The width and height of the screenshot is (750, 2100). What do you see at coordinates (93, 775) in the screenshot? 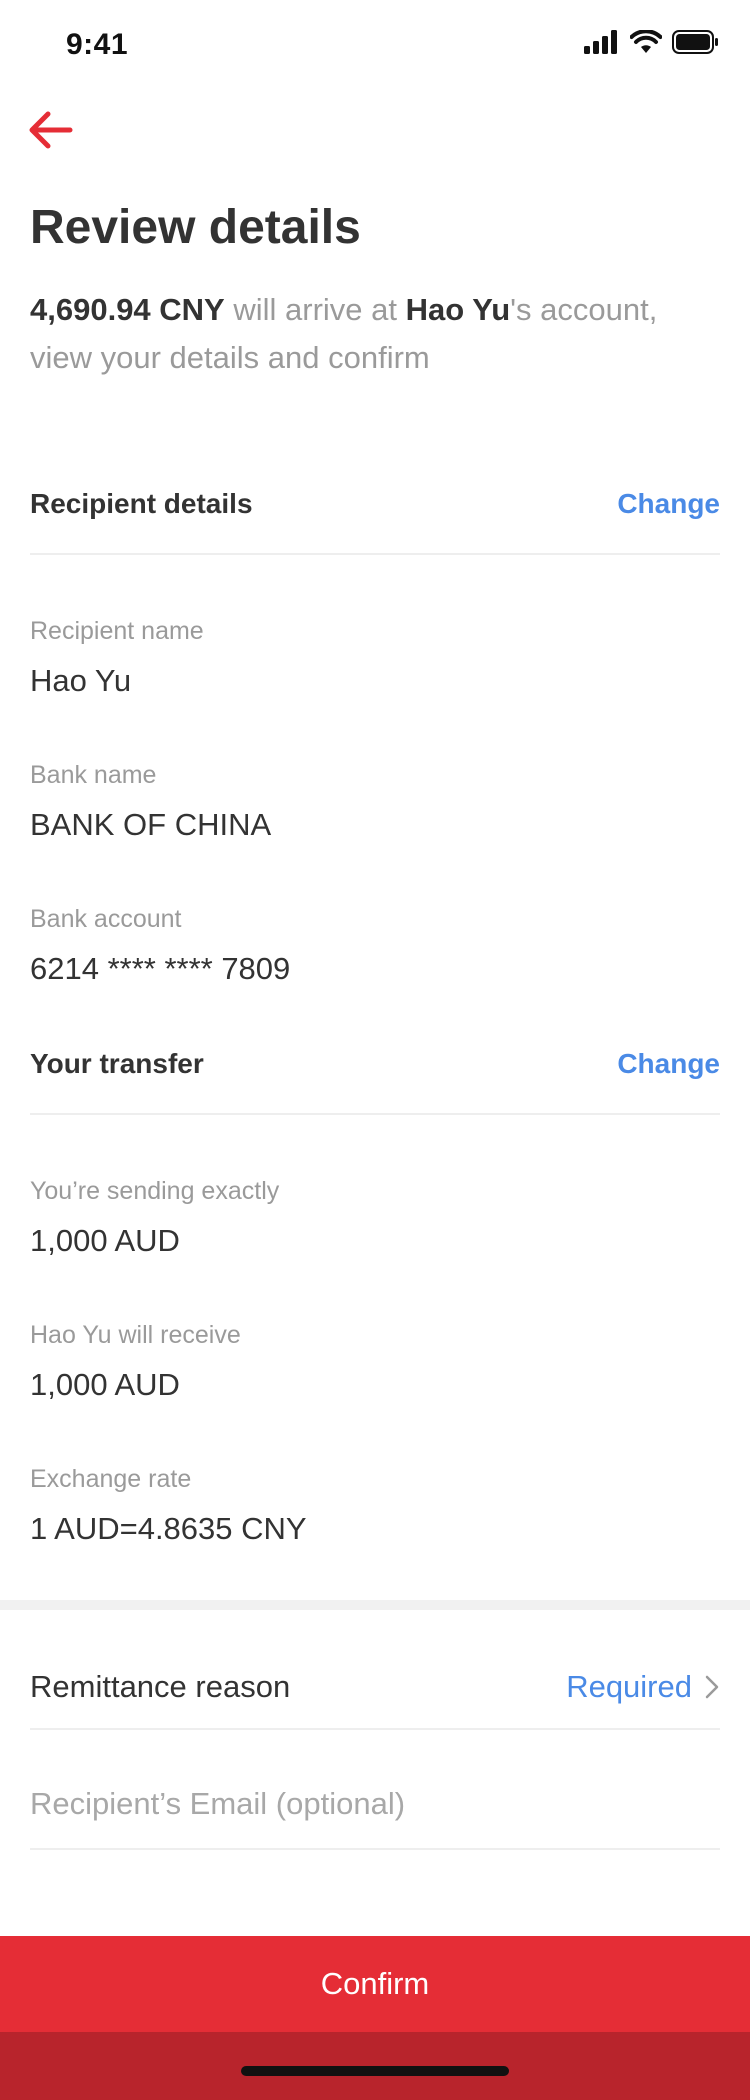
I see `bank-name-label: Bank name` at bounding box center [93, 775].